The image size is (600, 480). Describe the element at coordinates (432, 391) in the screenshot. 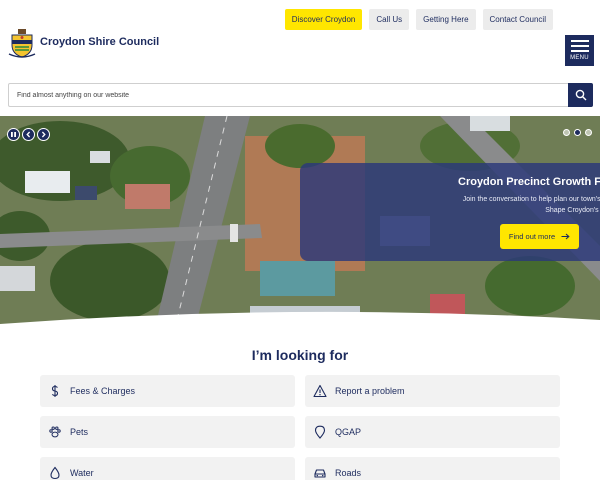

I see `quick-link-report-problem: Report a problem` at that location.